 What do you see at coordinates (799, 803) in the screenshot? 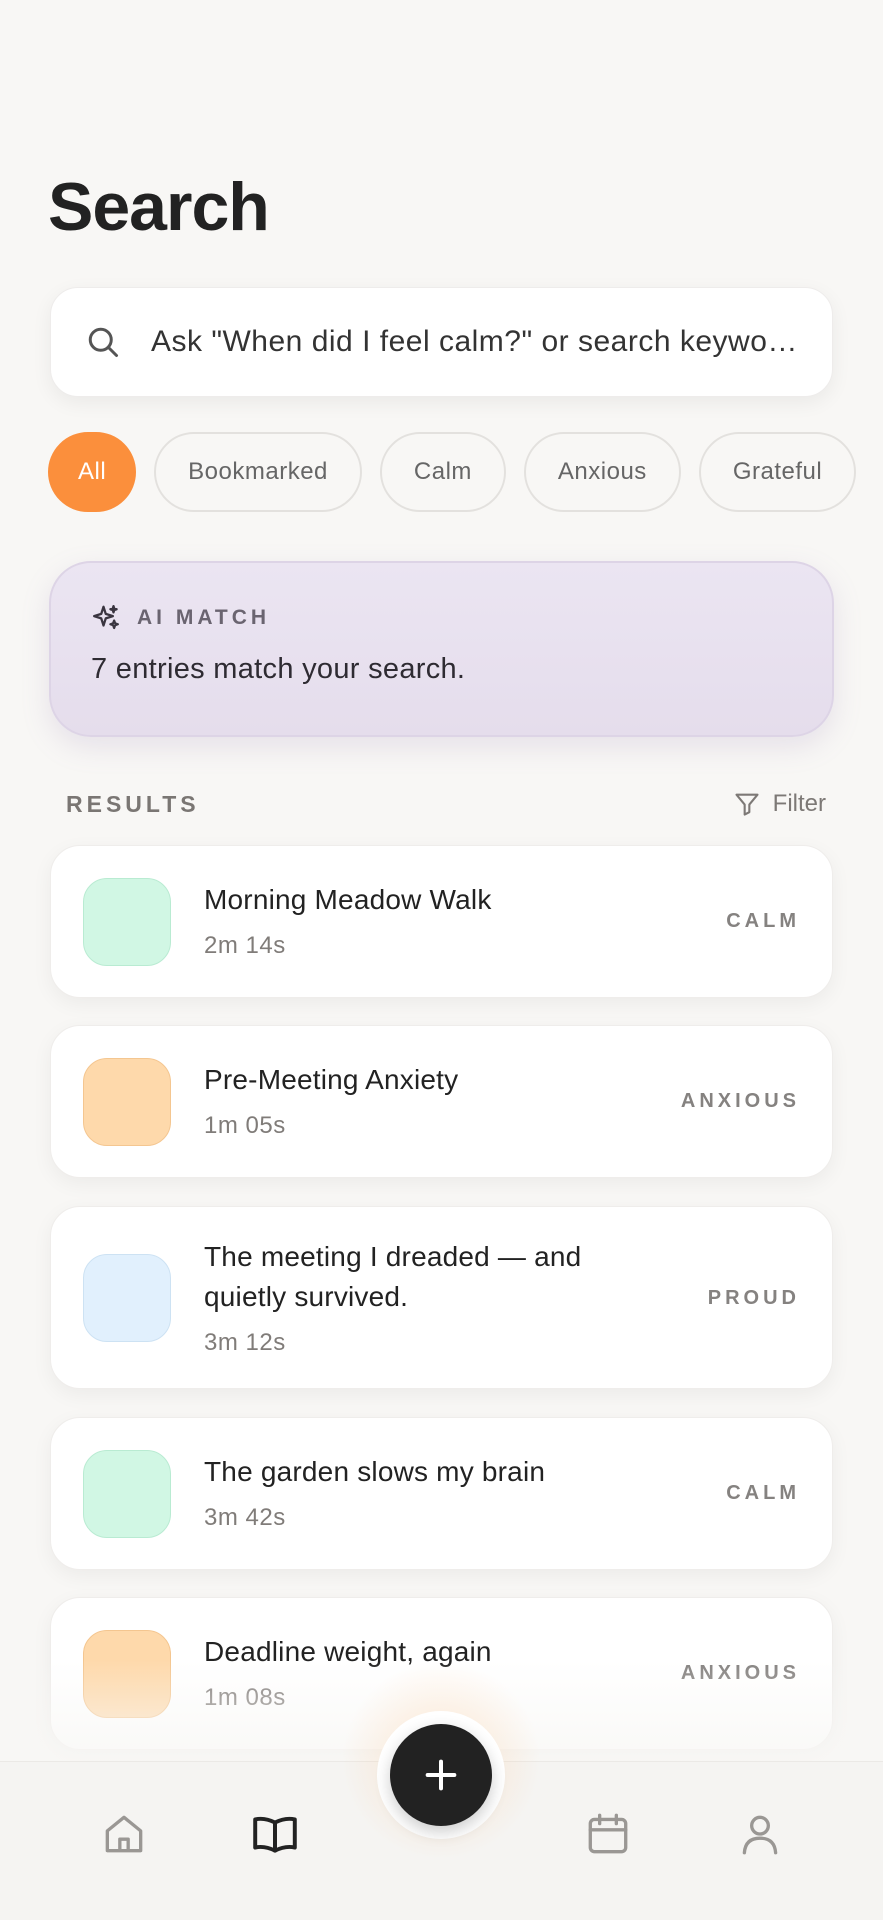
I see `filter-label: Filter` at bounding box center [799, 803].